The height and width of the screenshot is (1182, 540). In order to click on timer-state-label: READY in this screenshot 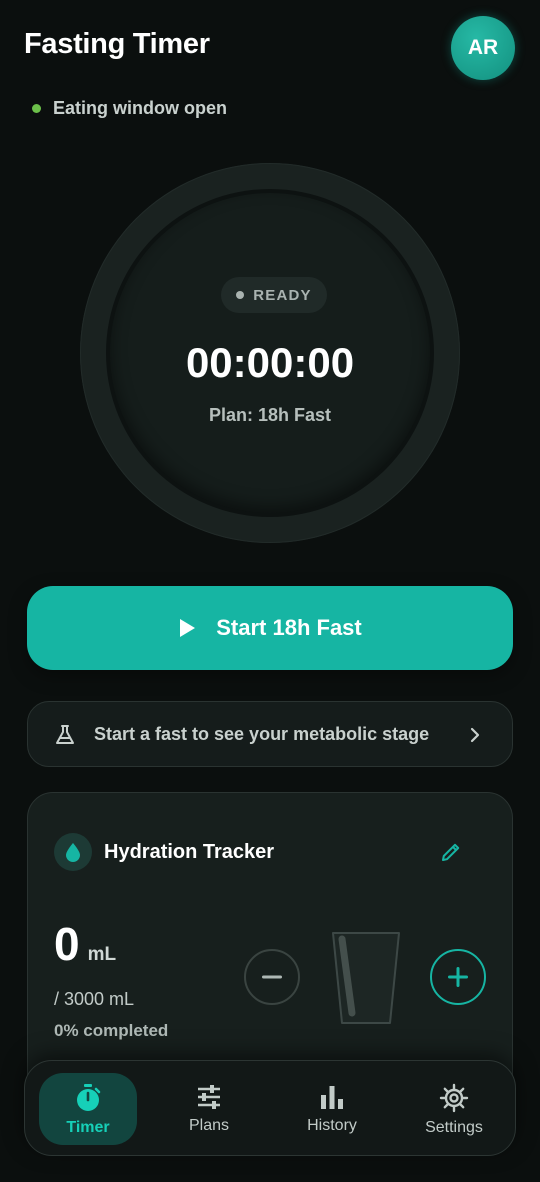, I will do `click(282, 295)`.